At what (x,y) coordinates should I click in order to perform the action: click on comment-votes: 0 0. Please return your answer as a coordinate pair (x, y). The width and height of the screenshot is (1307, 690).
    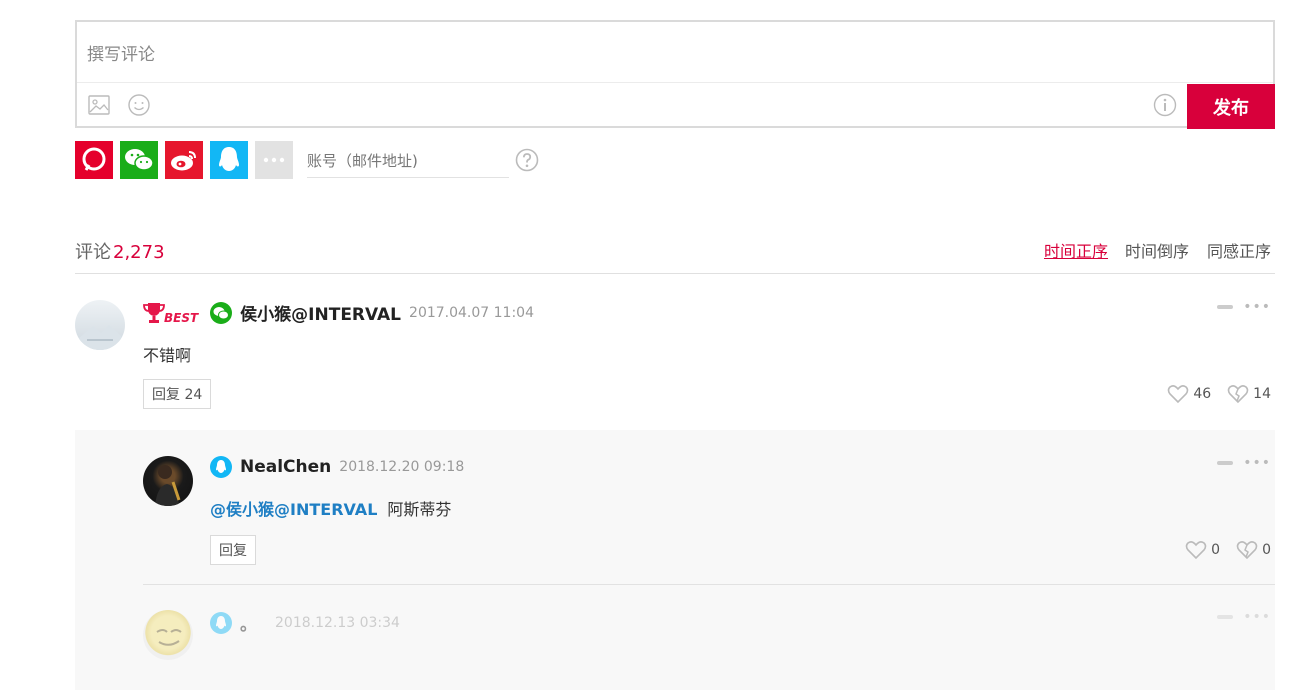
    Looking at the image, I should click on (1228, 550).